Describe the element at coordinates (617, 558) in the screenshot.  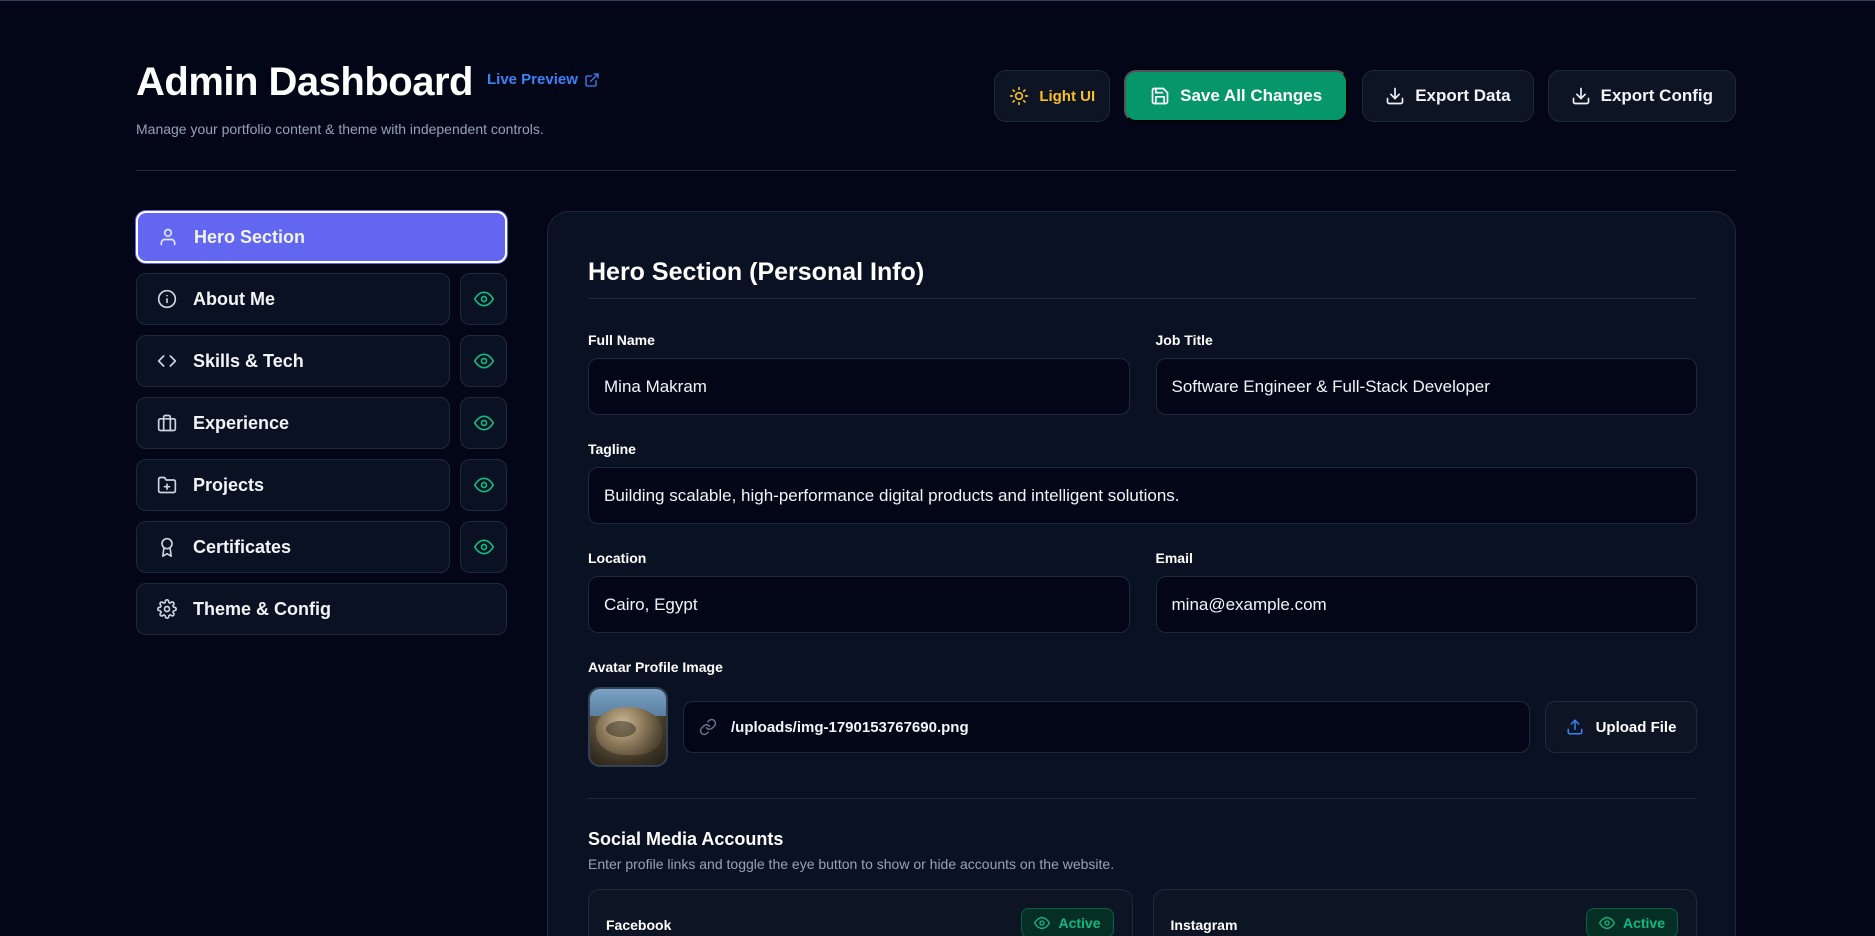
I see `location-label: Location` at that location.